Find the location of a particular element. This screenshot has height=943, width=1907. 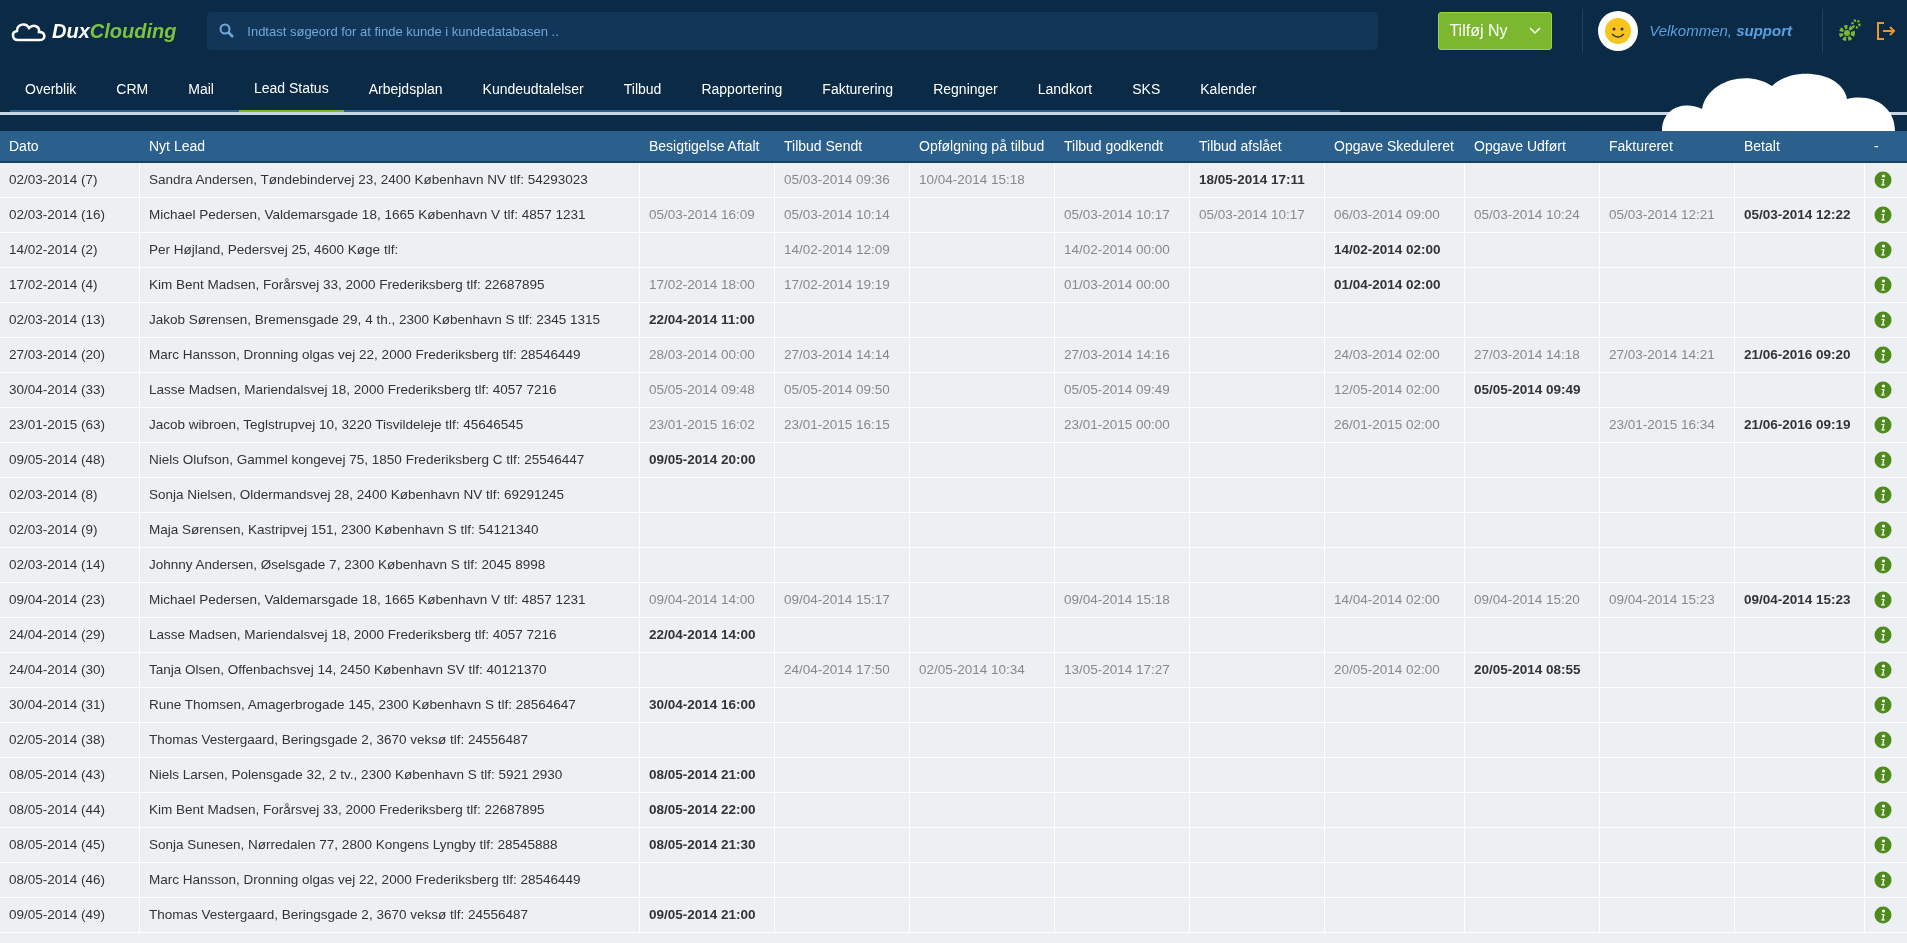

date-cell-text: 20/05-2014 02:00 is located at coordinates (1387, 669).